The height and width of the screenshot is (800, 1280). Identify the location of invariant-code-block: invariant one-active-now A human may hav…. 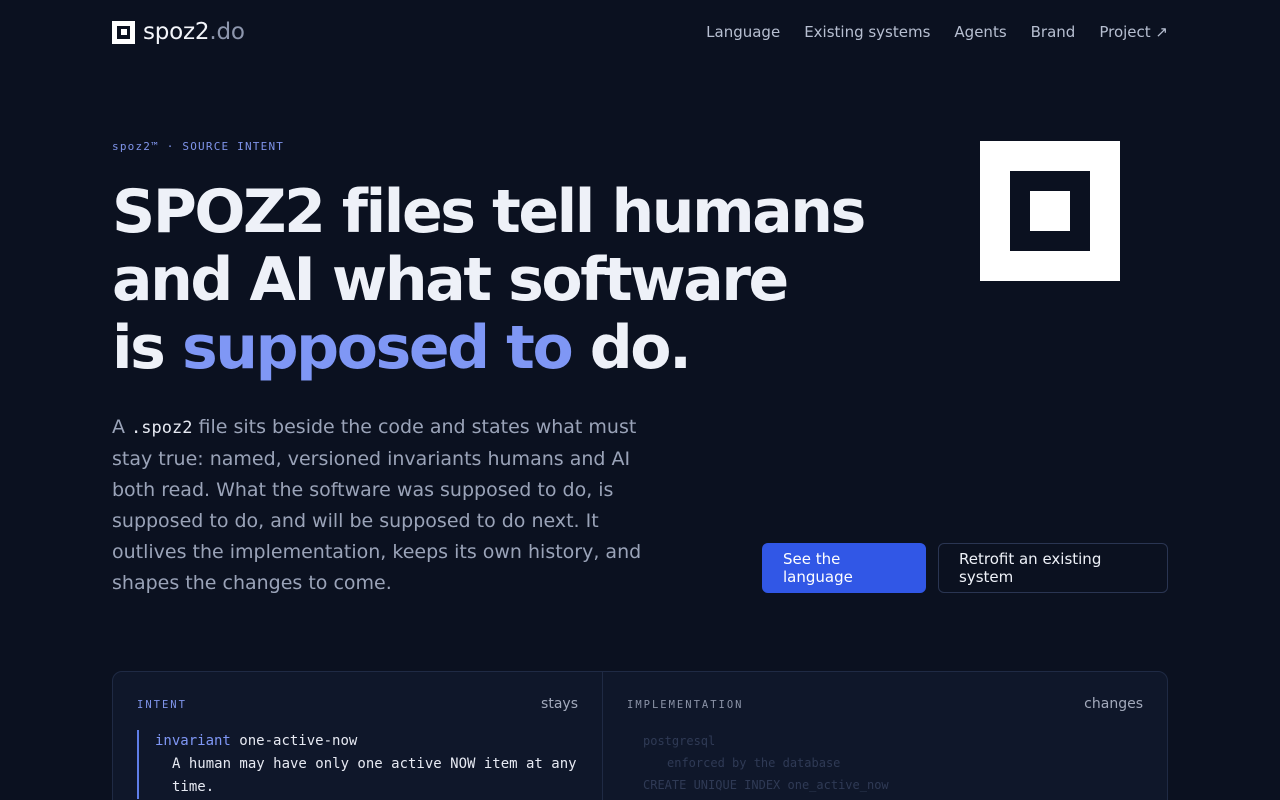
(357, 764).